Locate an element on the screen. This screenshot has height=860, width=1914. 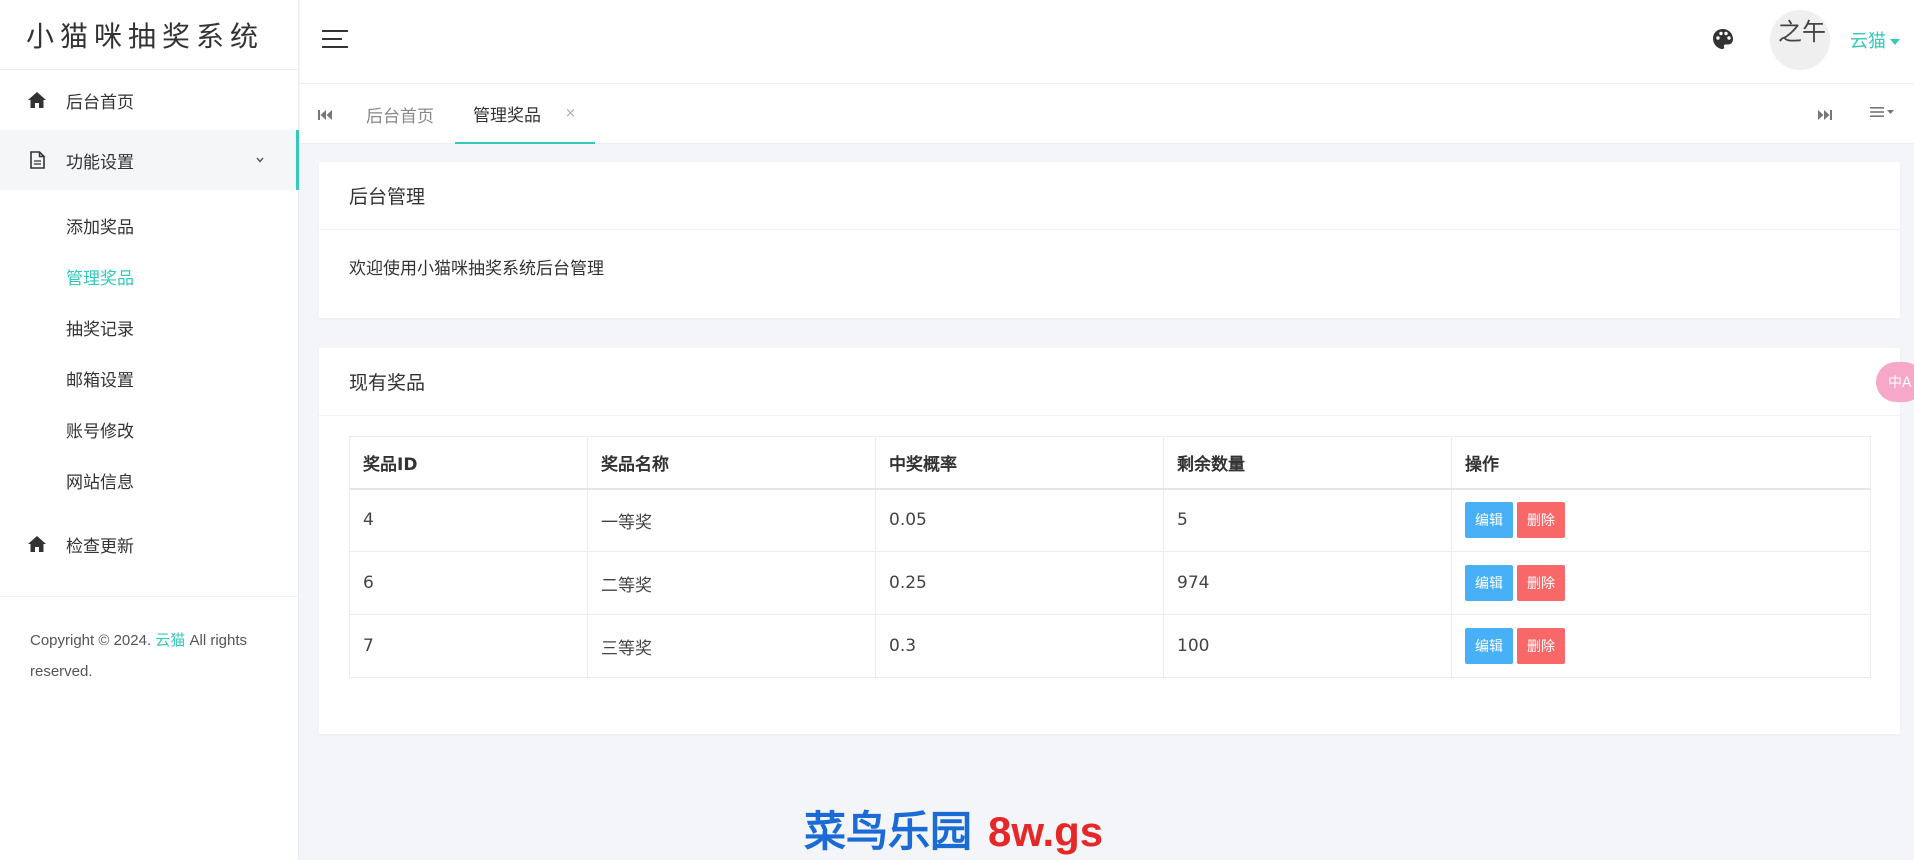
copyright-brand-link: 云猫 is located at coordinates (170, 640).